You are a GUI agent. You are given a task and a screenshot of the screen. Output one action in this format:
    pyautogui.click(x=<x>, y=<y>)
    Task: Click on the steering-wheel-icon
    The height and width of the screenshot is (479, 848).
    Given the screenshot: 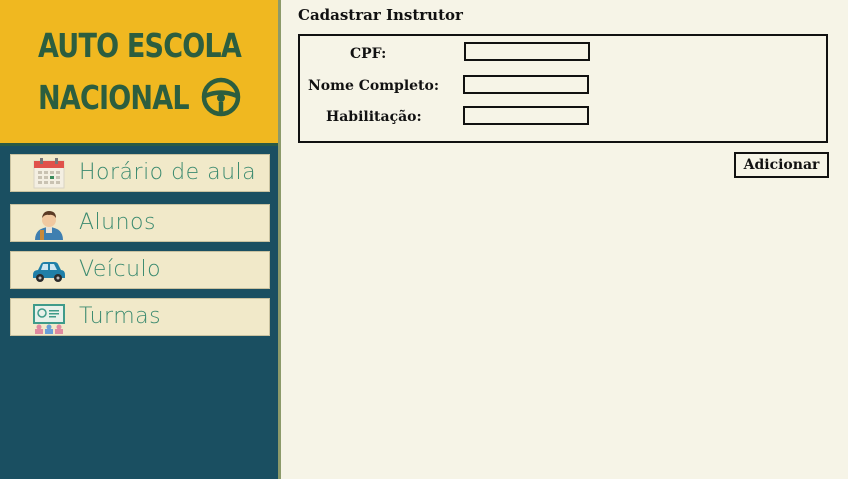 What is the action you would take?
    pyautogui.click(x=221, y=97)
    